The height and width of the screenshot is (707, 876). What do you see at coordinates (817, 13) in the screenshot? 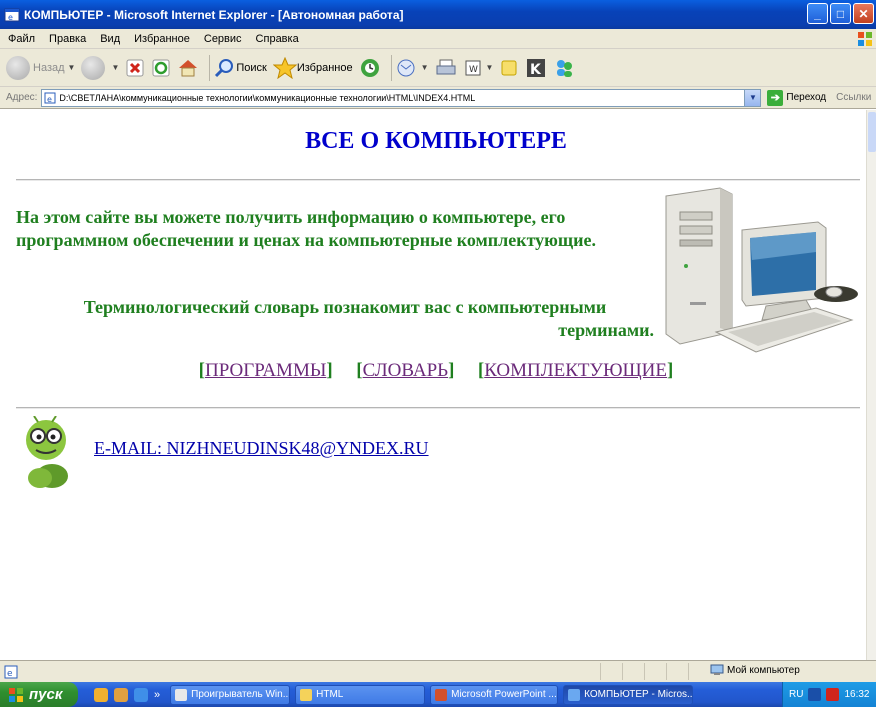
I see `minimize-button: _` at bounding box center [817, 13].